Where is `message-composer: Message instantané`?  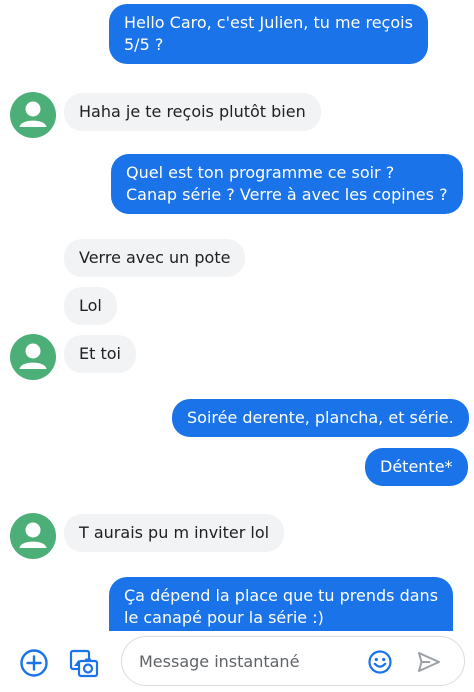 message-composer: Message instantané is located at coordinates (237, 661).